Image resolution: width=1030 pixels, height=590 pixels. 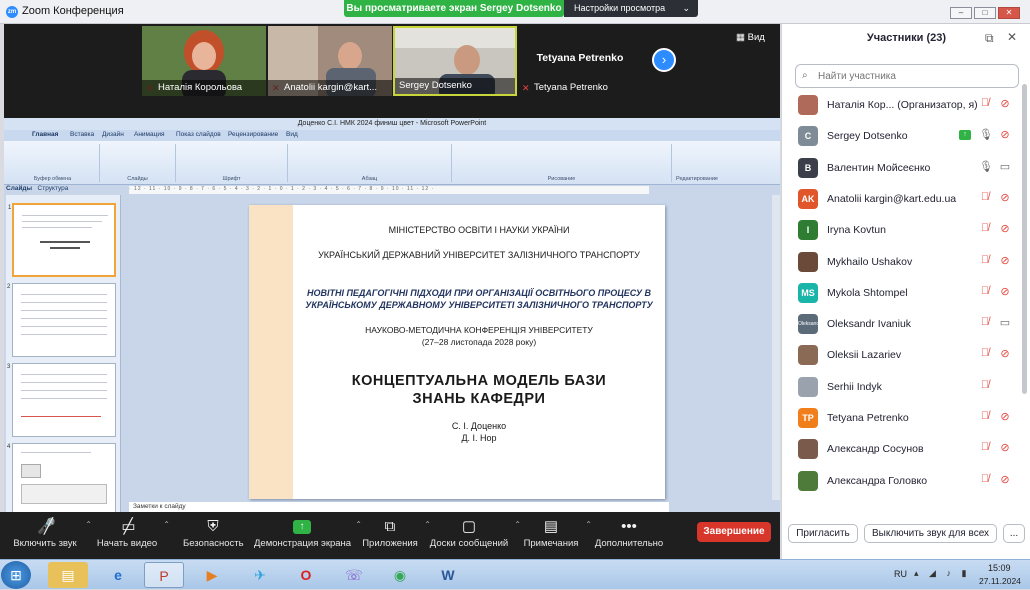 What do you see at coordinates (113, 134) in the screenshot?
I see `ppt-tab: Дизайн` at bounding box center [113, 134].